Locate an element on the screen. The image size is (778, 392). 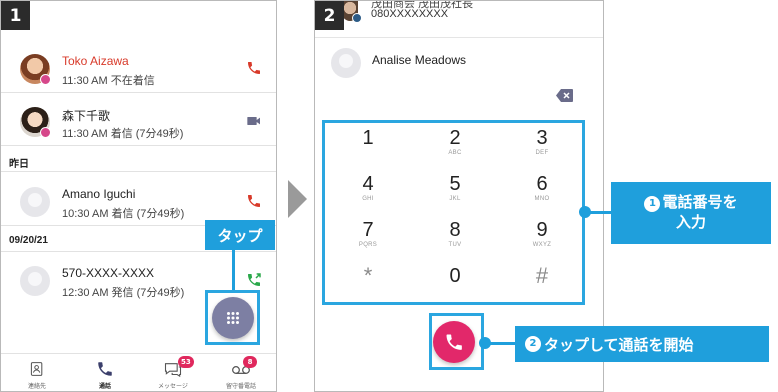
key-4: 4 GHI is located at coordinates (368, 189).